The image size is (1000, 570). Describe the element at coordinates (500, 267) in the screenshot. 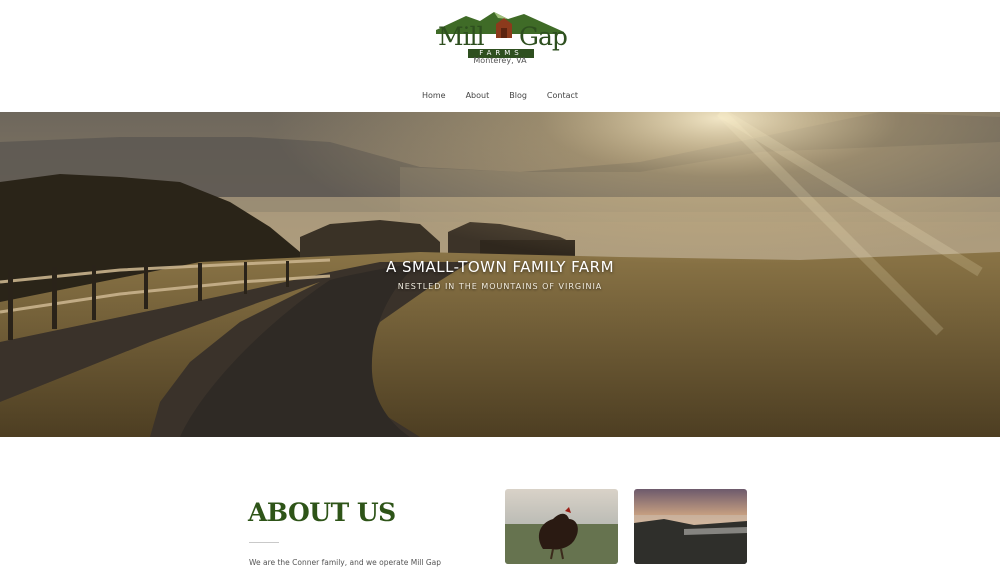

I see `hero-title: A SMALL-TOWN FAMILY FARM` at that location.